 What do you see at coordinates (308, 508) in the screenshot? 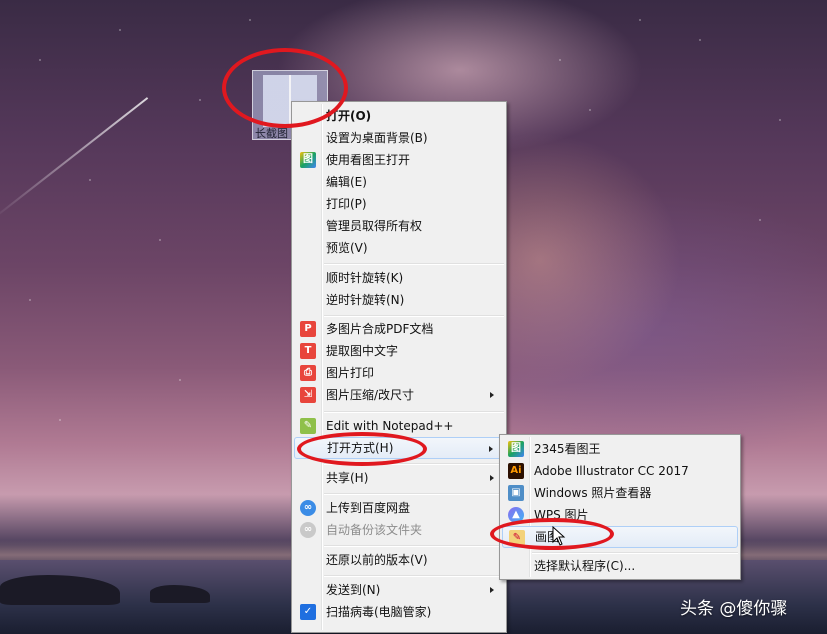
I see `baidu-netdisk-icon: ∞` at bounding box center [308, 508].